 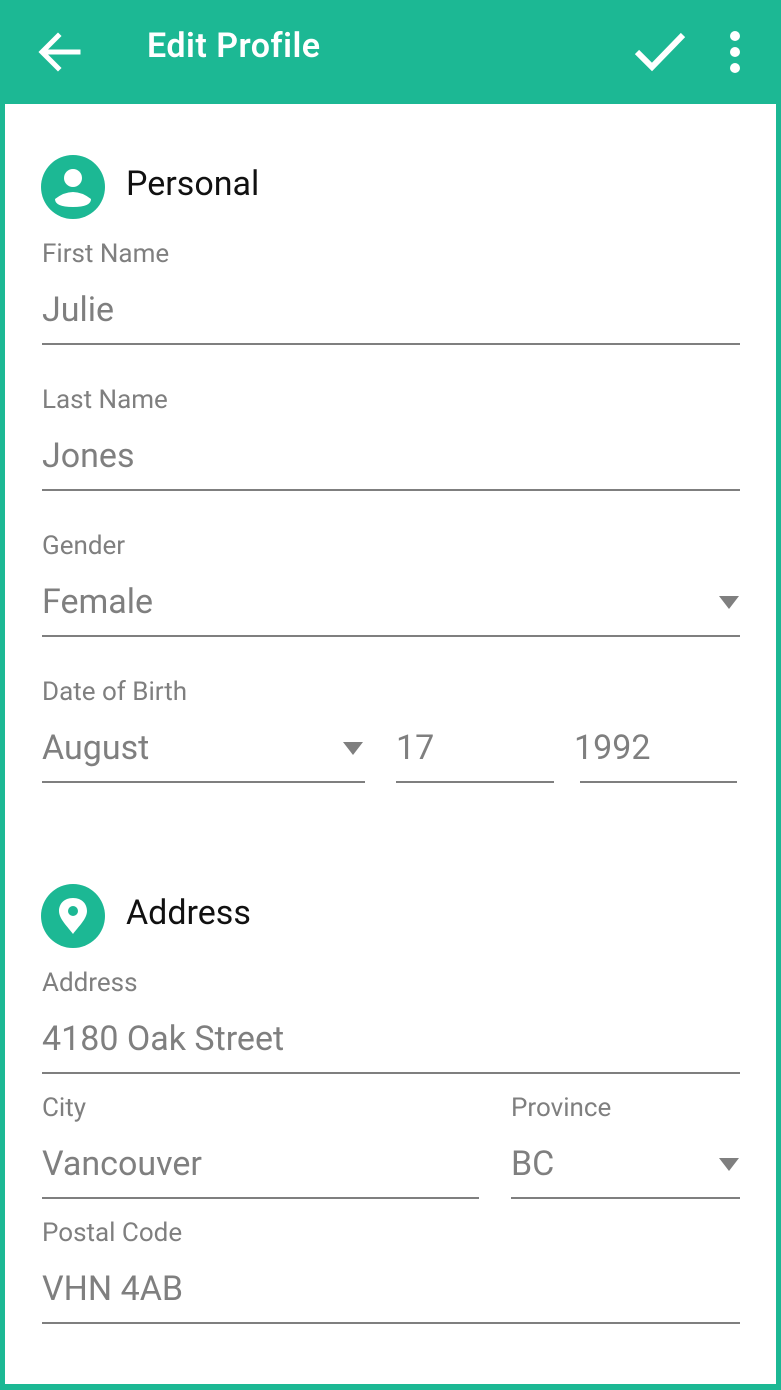 What do you see at coordinates (658, 782) in the screenshot?
I see `dob-year-underline` at bounding box center [658, 782].